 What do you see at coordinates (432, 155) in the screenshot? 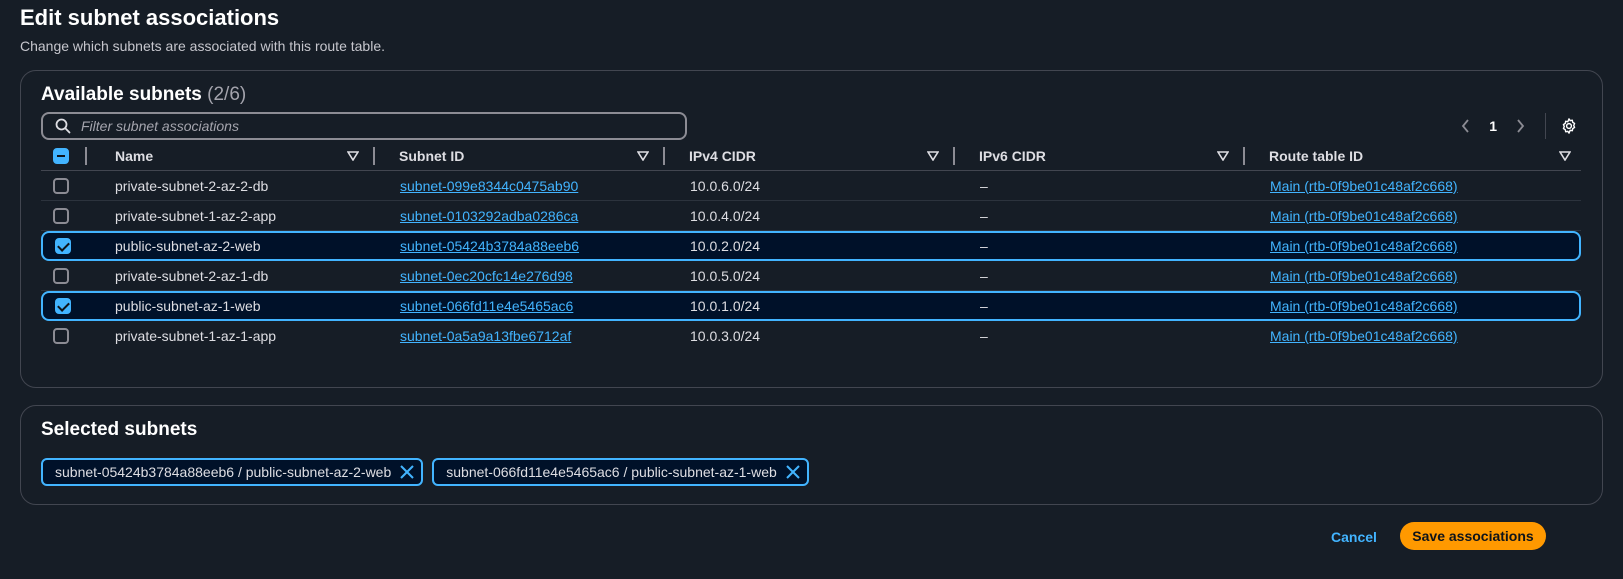
I see `column-label-subnet-id: Subnet ID` at bounding box center [432, 155].